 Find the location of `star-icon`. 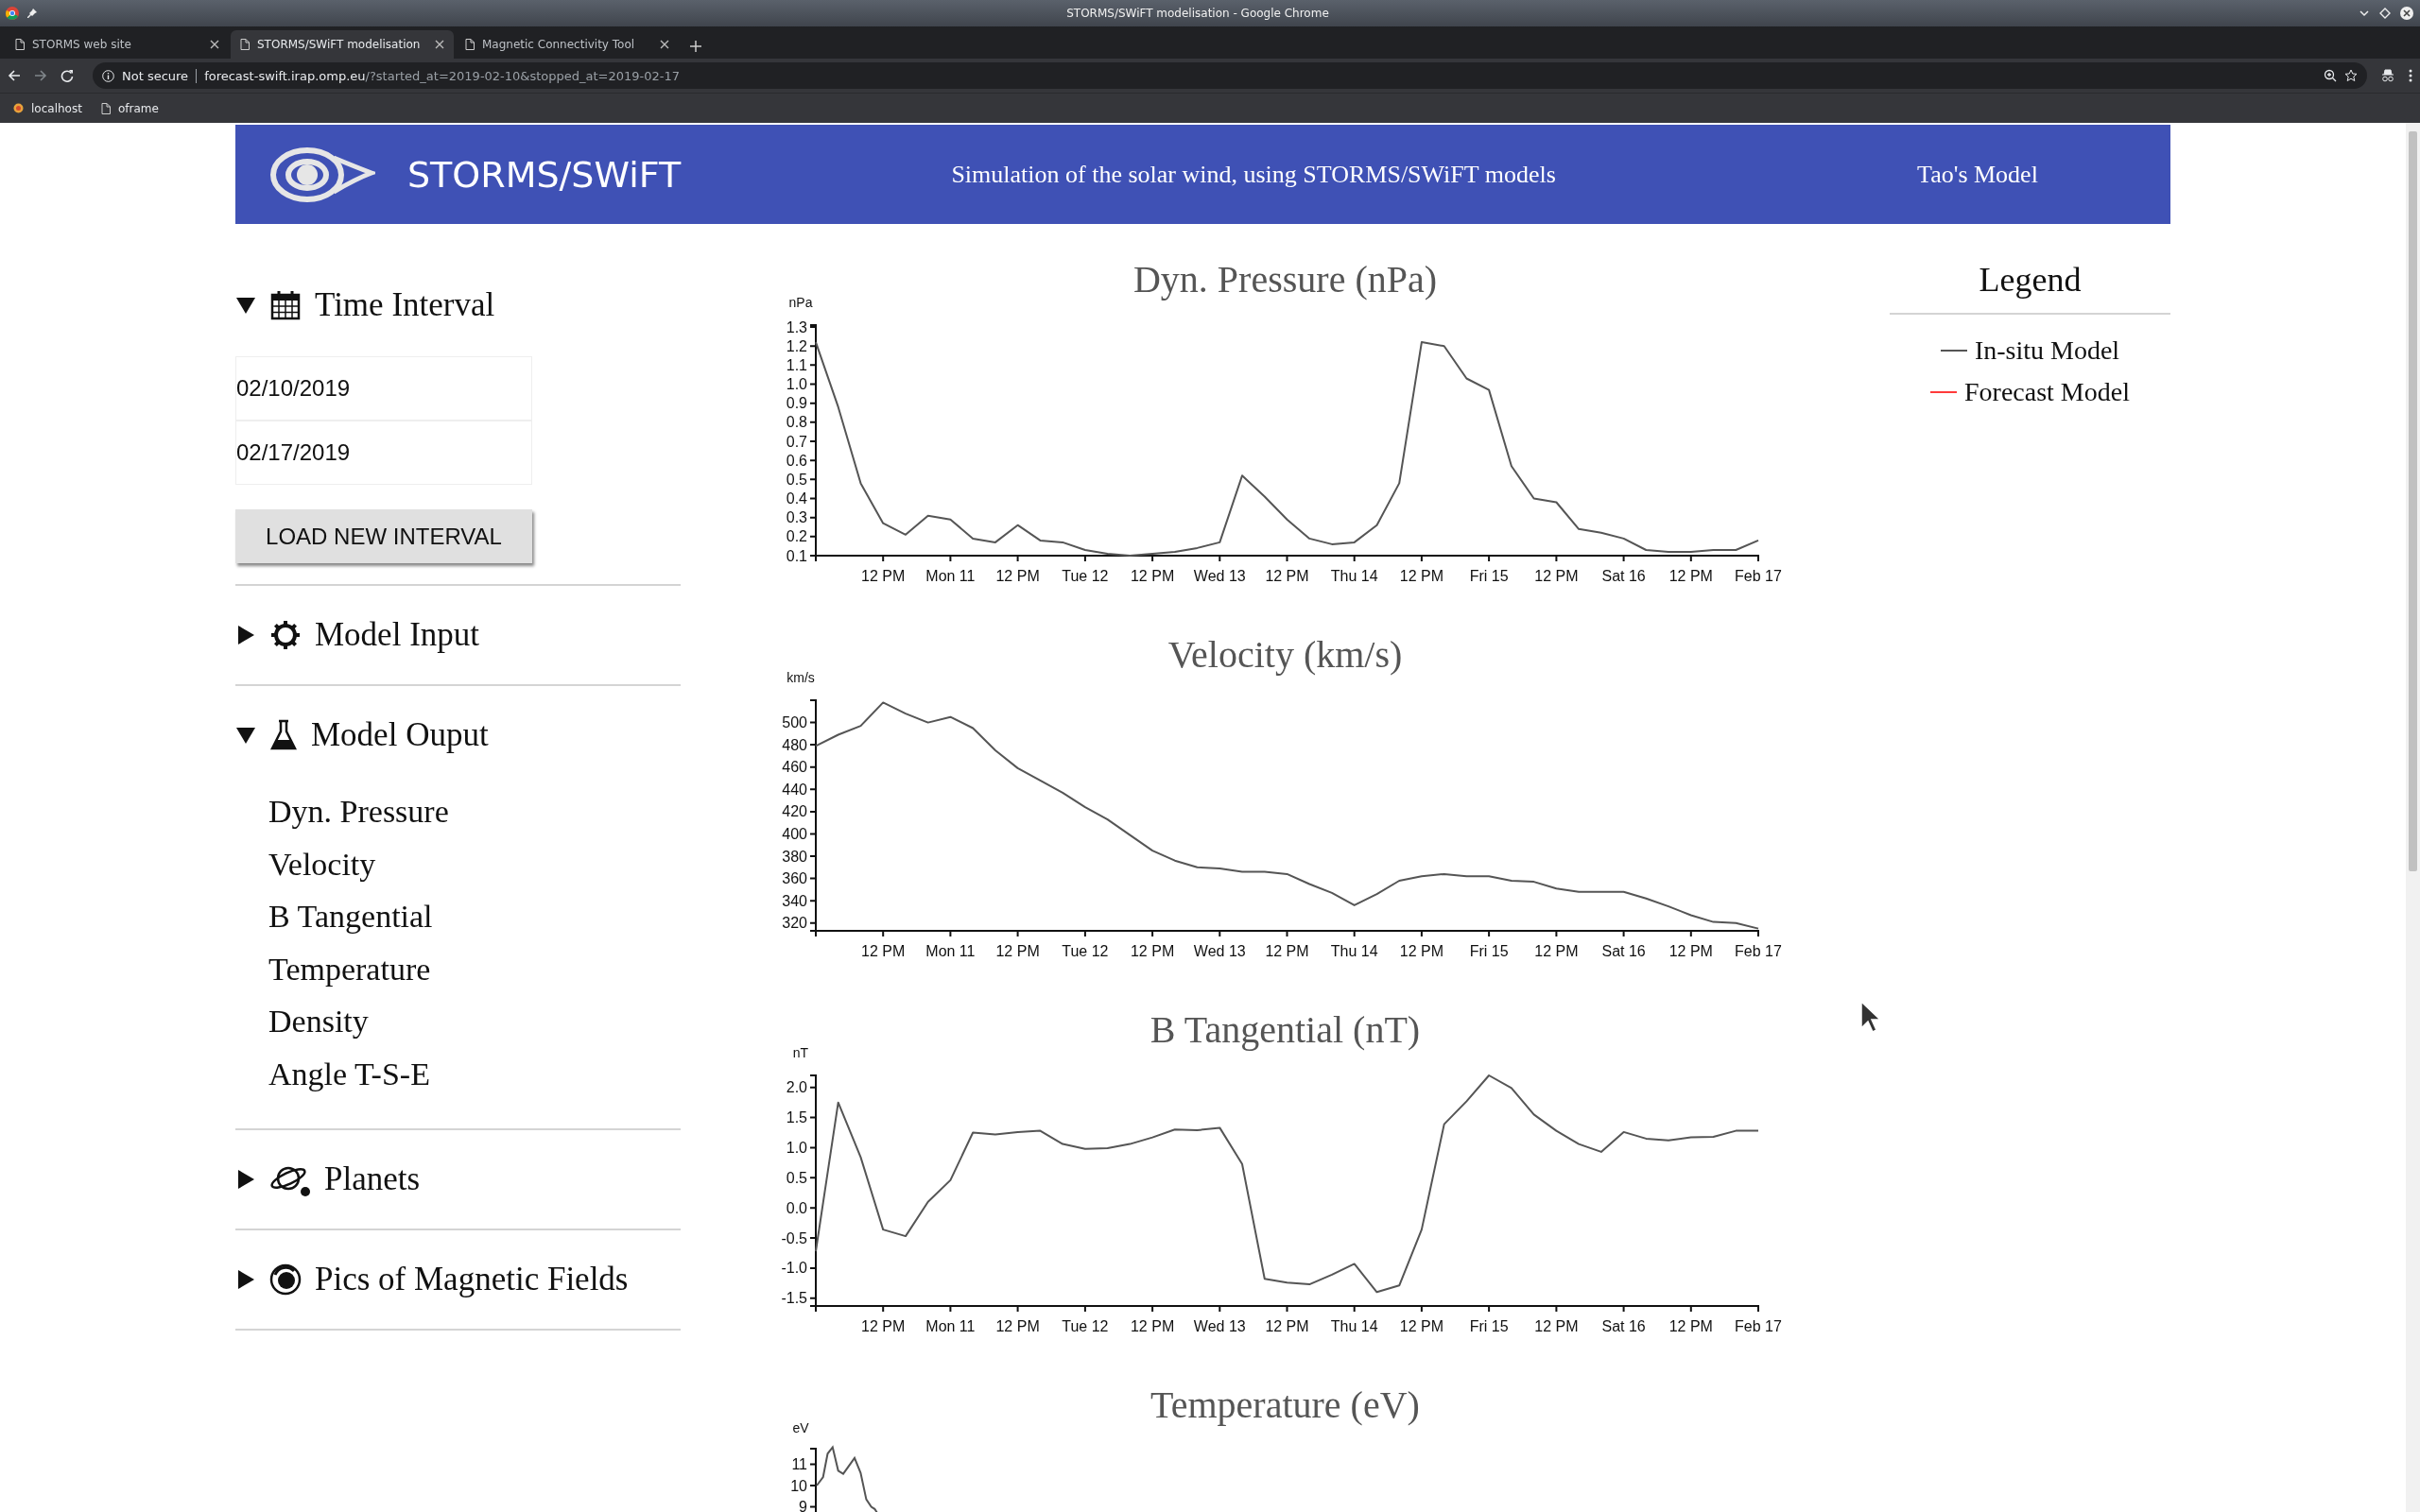

star-icon is located at coordinates (2351, 75).